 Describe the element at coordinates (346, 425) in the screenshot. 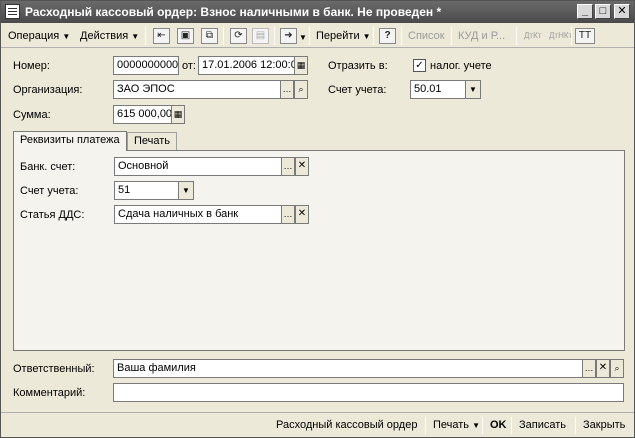

I see `doc-type-button: Расходный кассовый ордер` at that location.